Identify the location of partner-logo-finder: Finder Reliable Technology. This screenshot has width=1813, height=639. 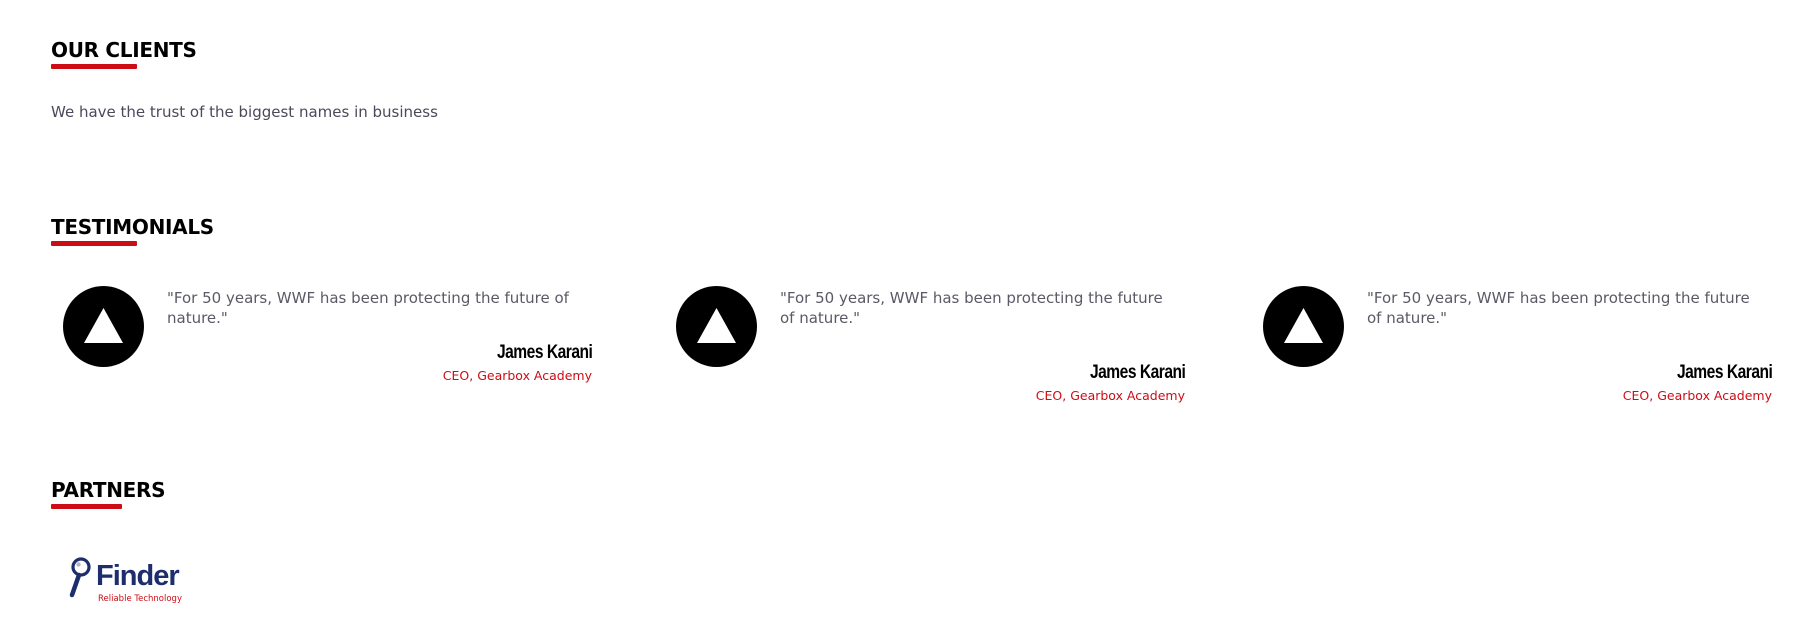
(133, 581).